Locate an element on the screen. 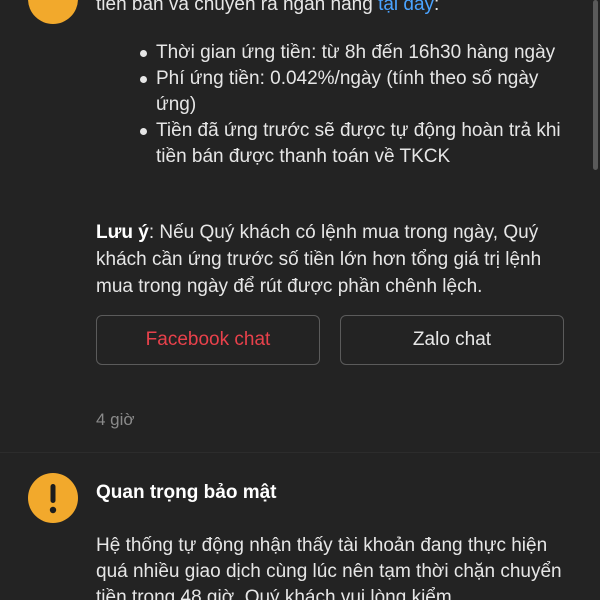 The image size is (600, 600). message-timestamp: 4 giờ is located at coordinates (115, 419).